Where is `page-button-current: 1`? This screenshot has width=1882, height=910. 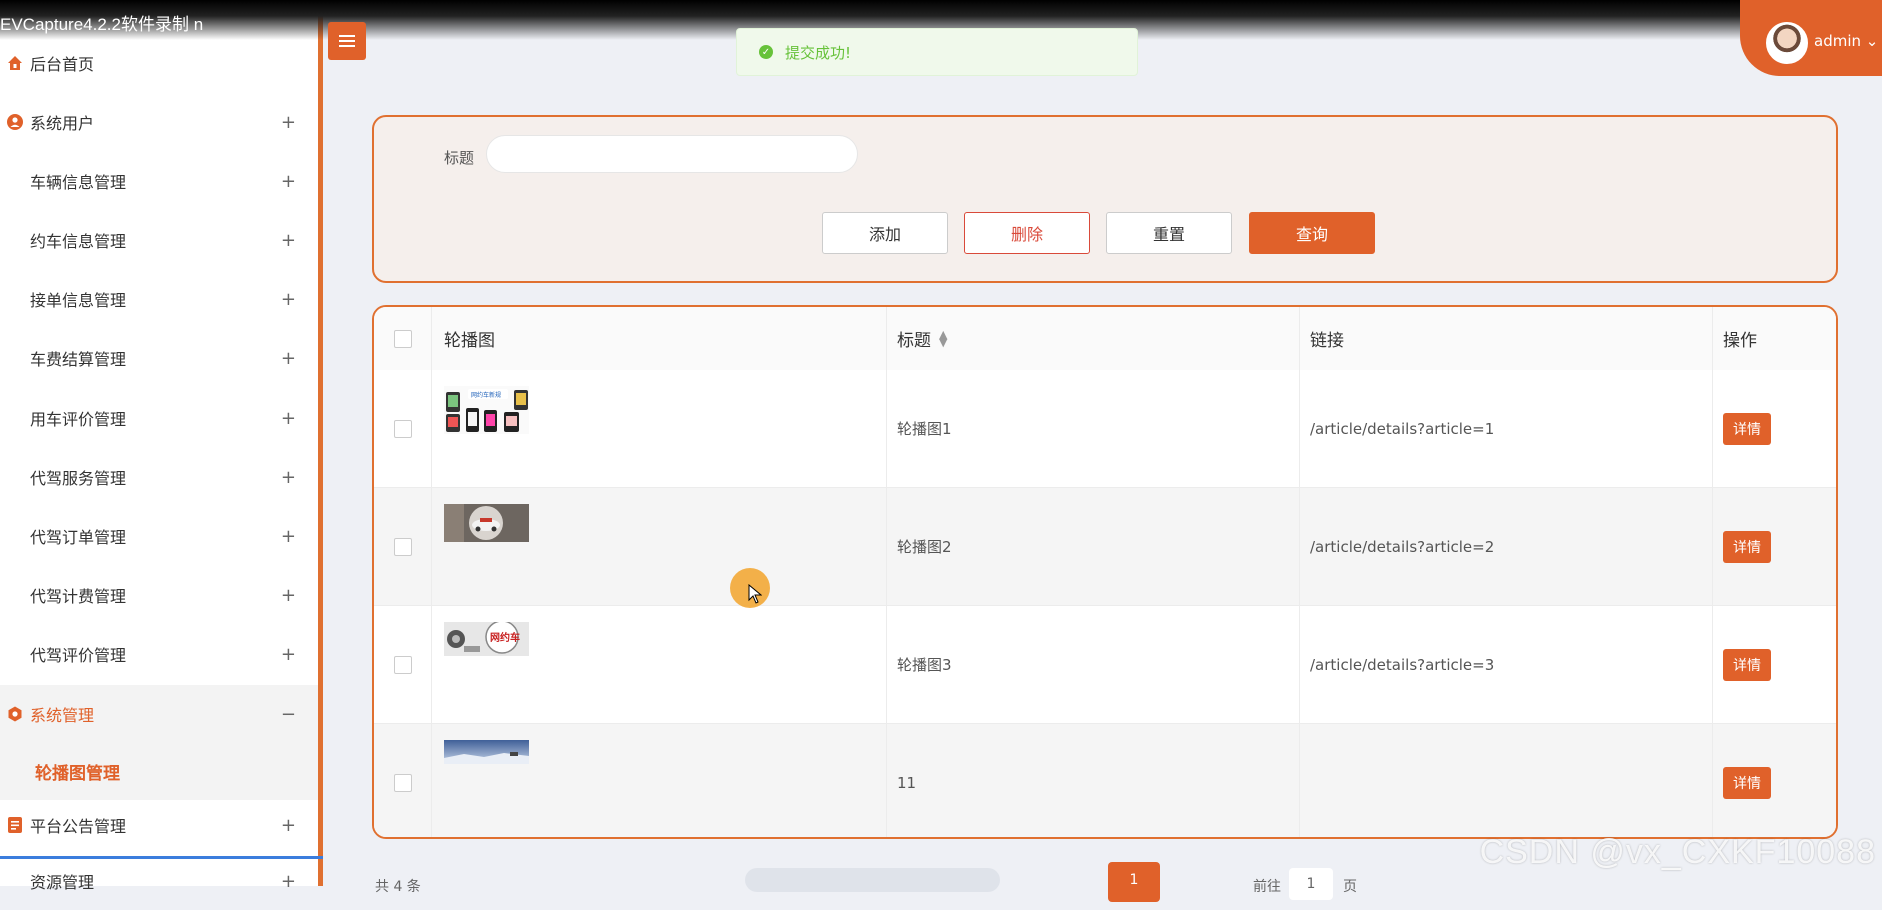
page-button-current: 1 is located at coordinates (1134, 882).